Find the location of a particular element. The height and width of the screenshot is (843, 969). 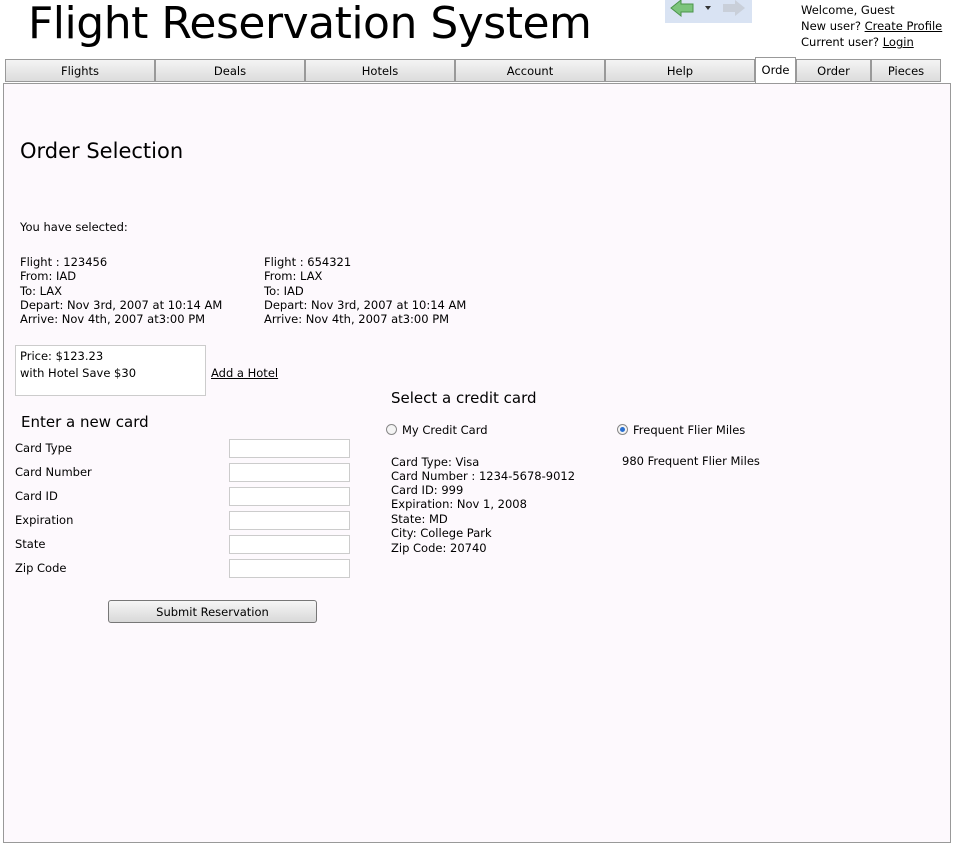

submit-reservation-button: Submit Reservation is located at coordinates (212, 611).